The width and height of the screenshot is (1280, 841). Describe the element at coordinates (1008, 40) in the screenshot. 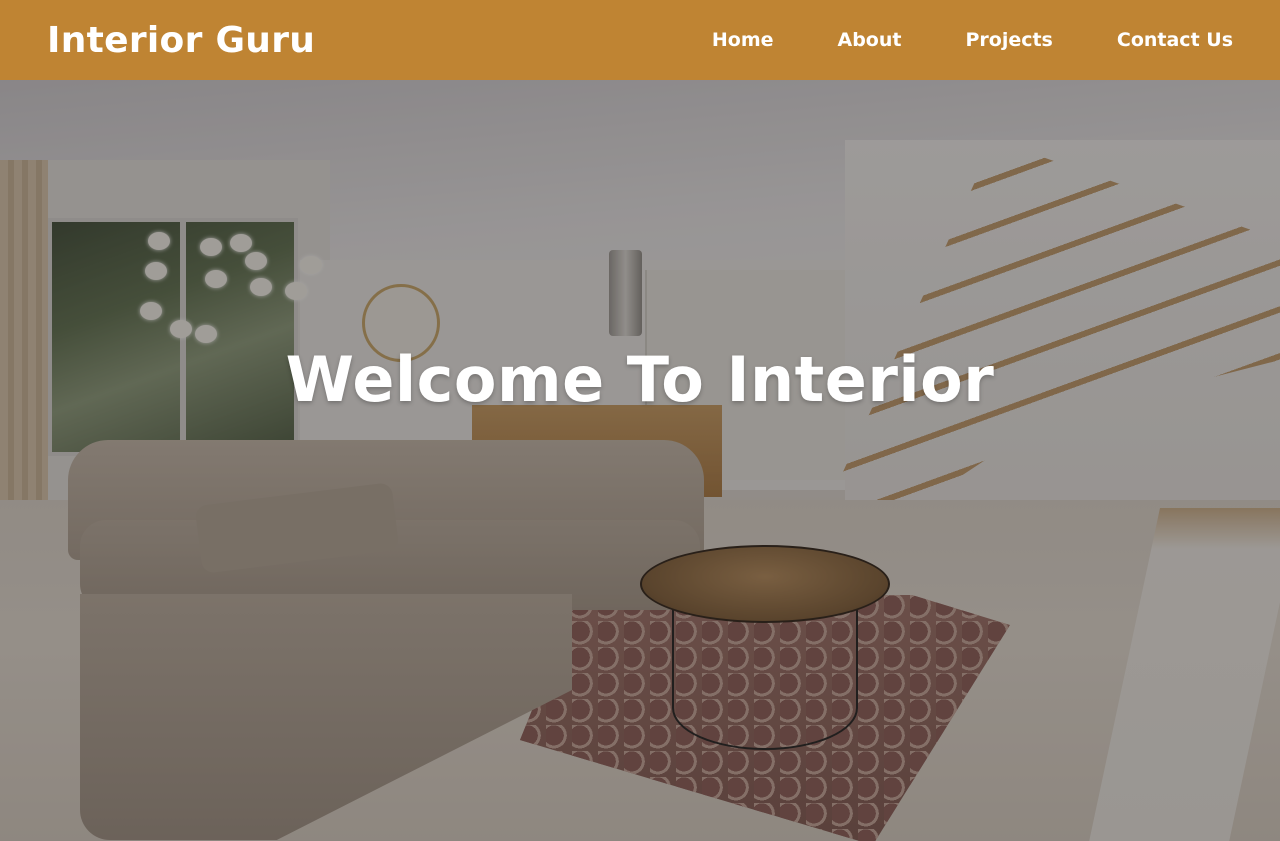

I see `nav-link-projects: Projects` at that location.